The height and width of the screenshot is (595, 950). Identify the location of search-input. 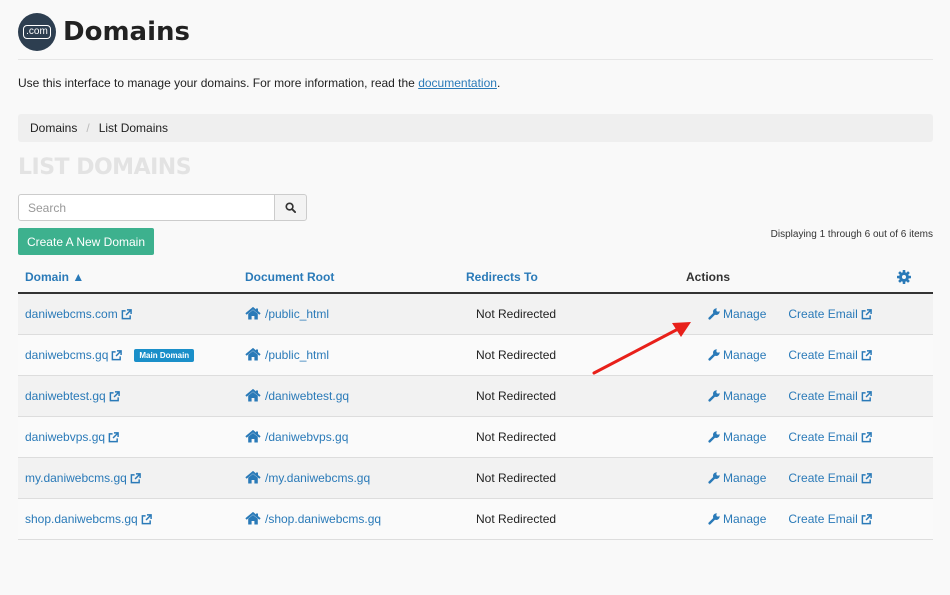
(146, 207).